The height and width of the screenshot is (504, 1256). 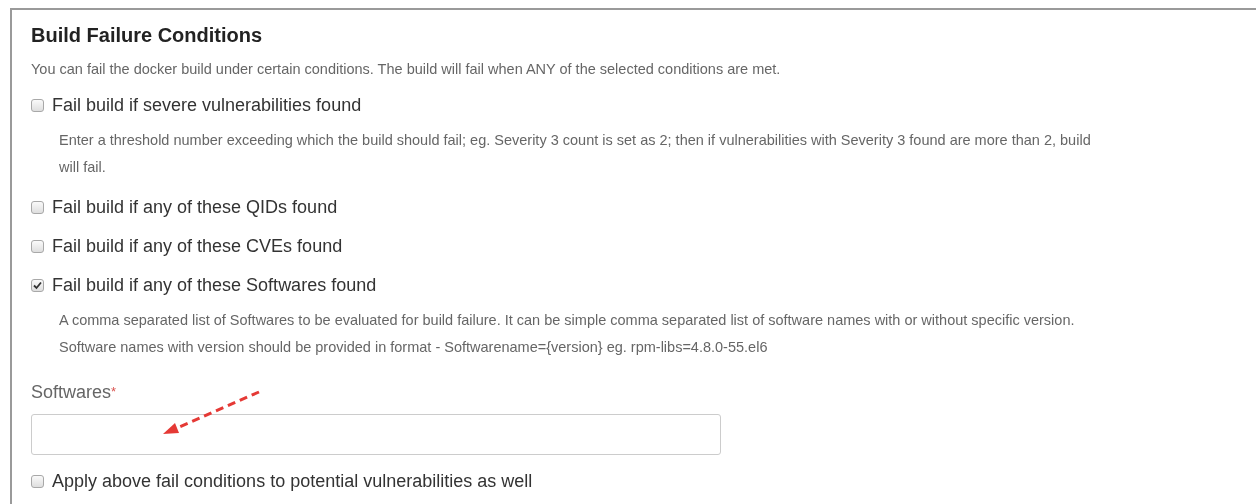 I want to click on softwares-input-field, so click(x=376, y=434).